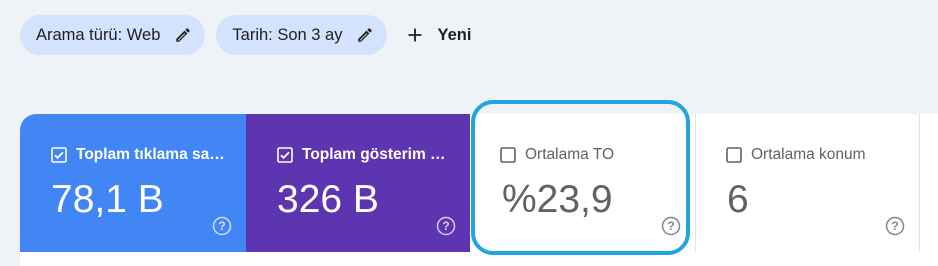  What do you see at coordinates (808, 154) in the screenshot?
I see `metric-label: Ortalama konum` at bounding box center [808, 154].